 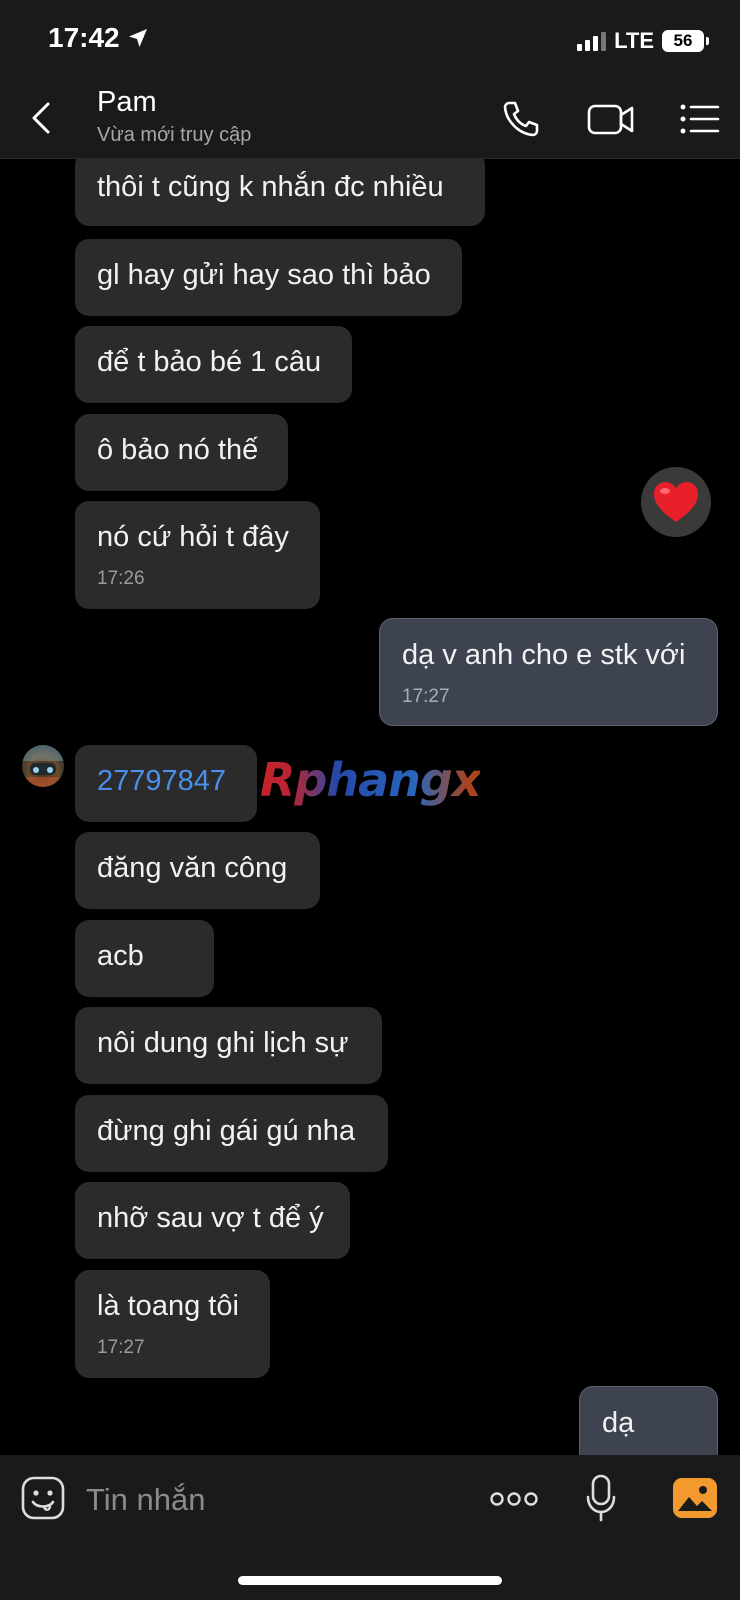 What do you see at coordinates (276, 1500) in the screenshot?
I see `message-input` at bounding box center [276, 1500].